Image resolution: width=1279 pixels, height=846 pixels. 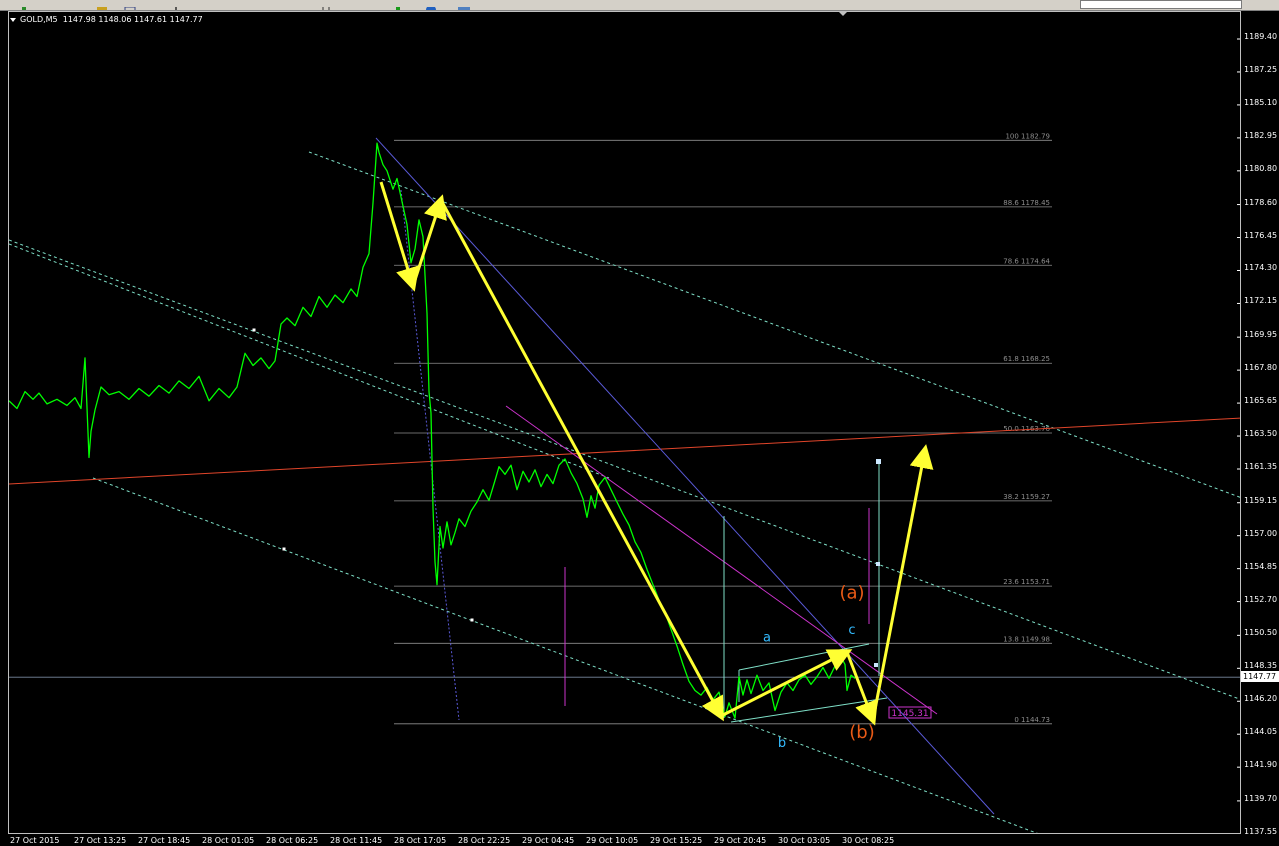 I want to click on x-axis-label: 28 Oct 22:25, so click(x=484, y=840).